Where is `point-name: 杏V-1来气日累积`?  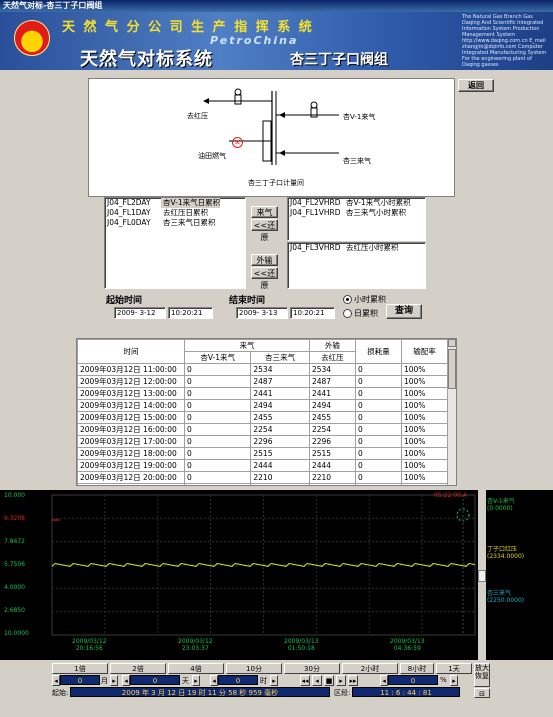
point-name: 杏V-1来气日累积 is located at coordinates (191, 203).